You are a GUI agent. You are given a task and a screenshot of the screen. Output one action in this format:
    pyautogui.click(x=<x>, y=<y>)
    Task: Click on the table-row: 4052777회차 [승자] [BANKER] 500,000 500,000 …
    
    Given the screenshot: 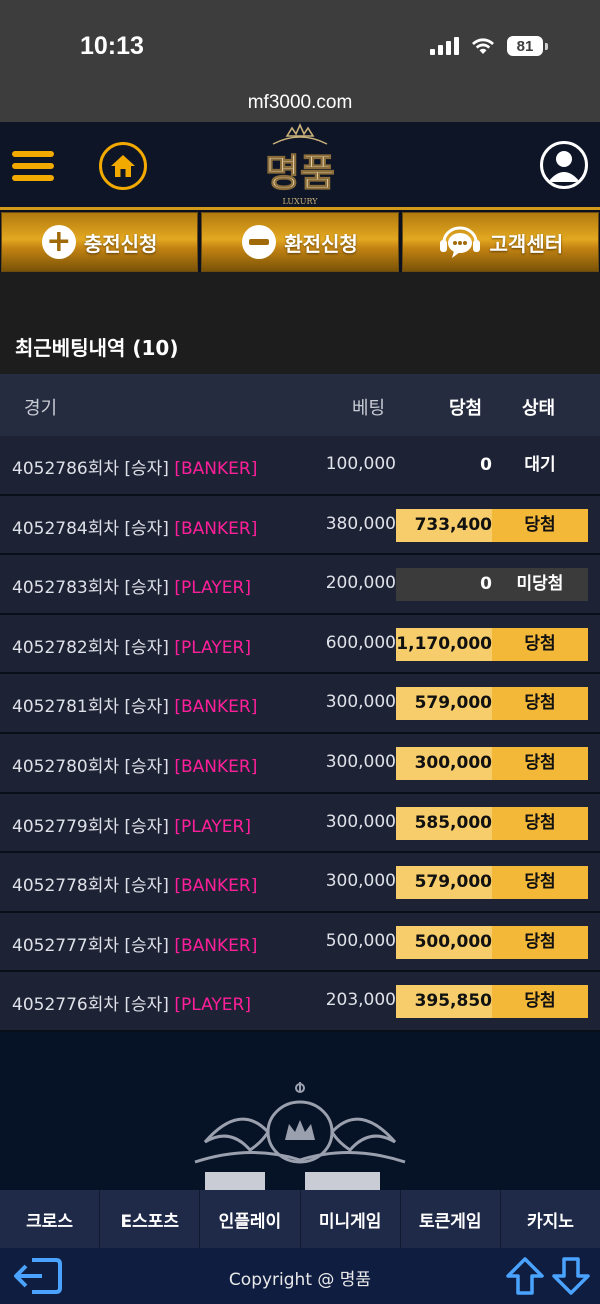 What is the action you would take?
    pyautogui.click(x=300, y=942)
    